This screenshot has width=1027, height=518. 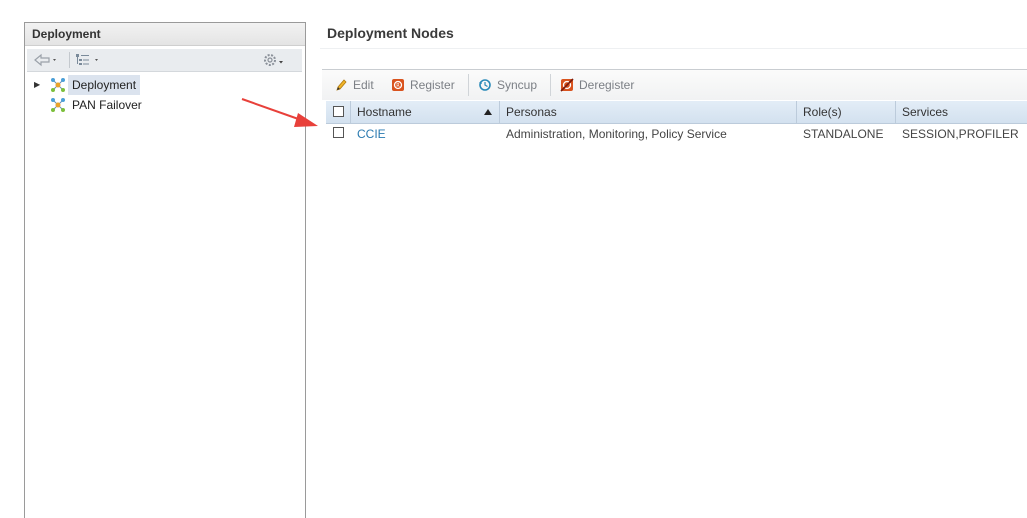 What do you see at coordinates (390, 33) in the screenshot?
I see `page-title: Deployment Nodes` at bounding box center [390, 33].